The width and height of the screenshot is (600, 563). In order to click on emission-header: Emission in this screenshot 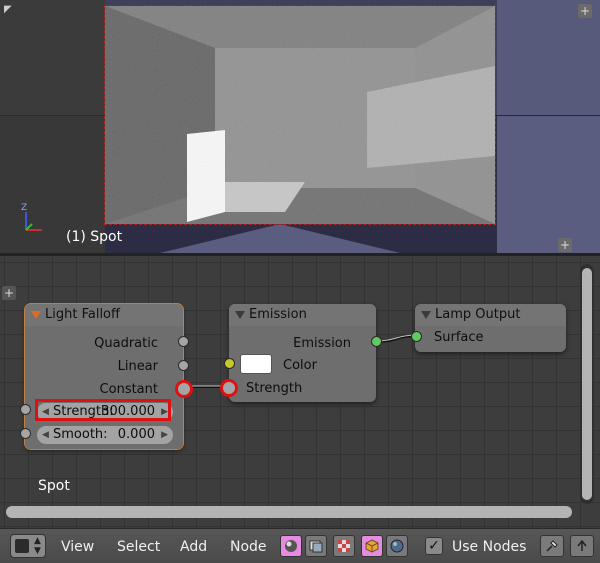, I will do `click(302, 315)`.